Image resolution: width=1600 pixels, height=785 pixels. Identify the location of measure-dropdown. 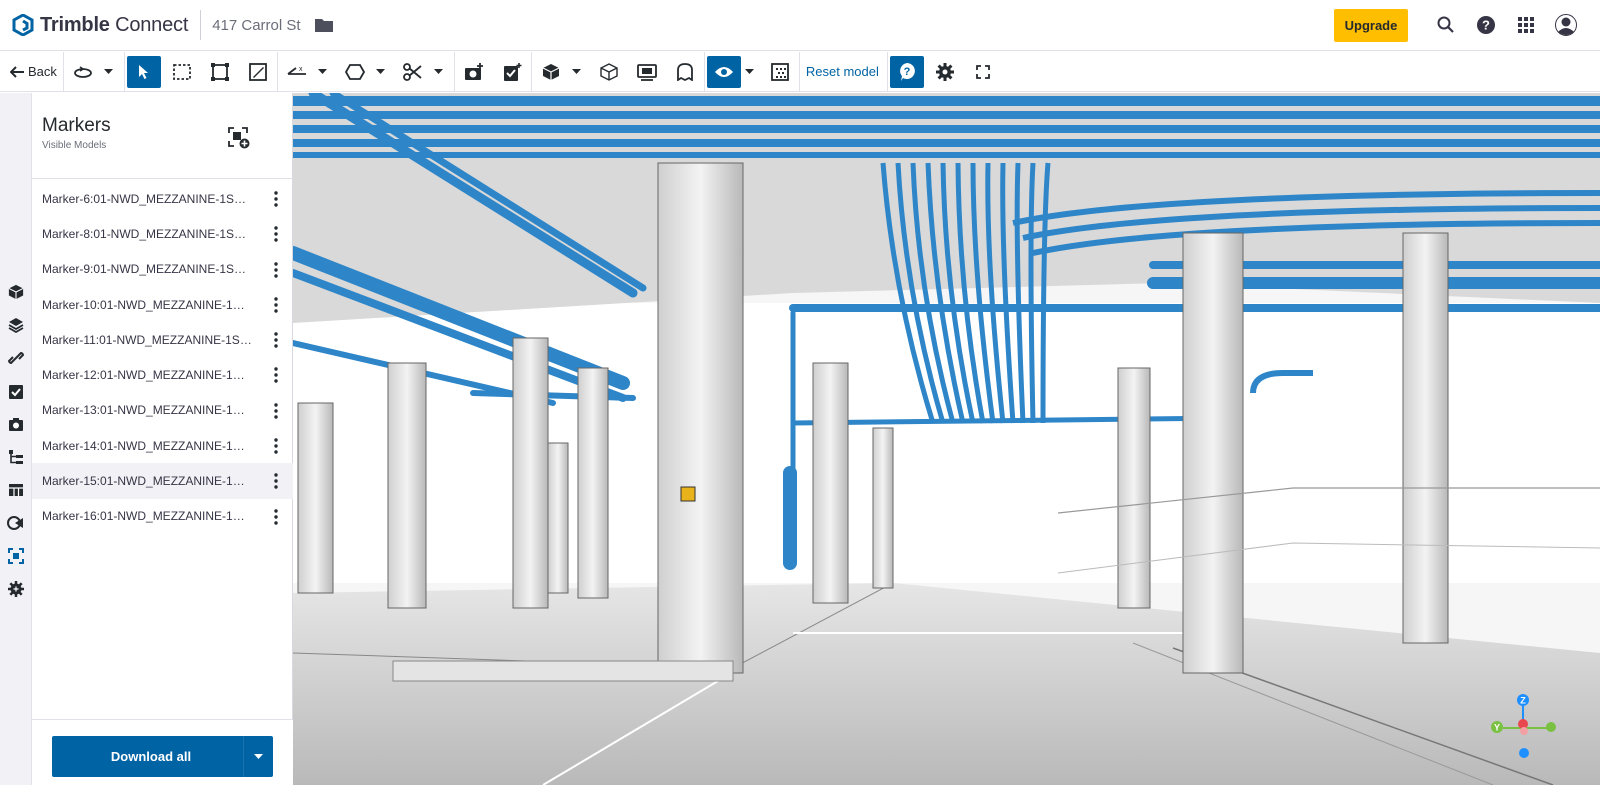
(323, 72).